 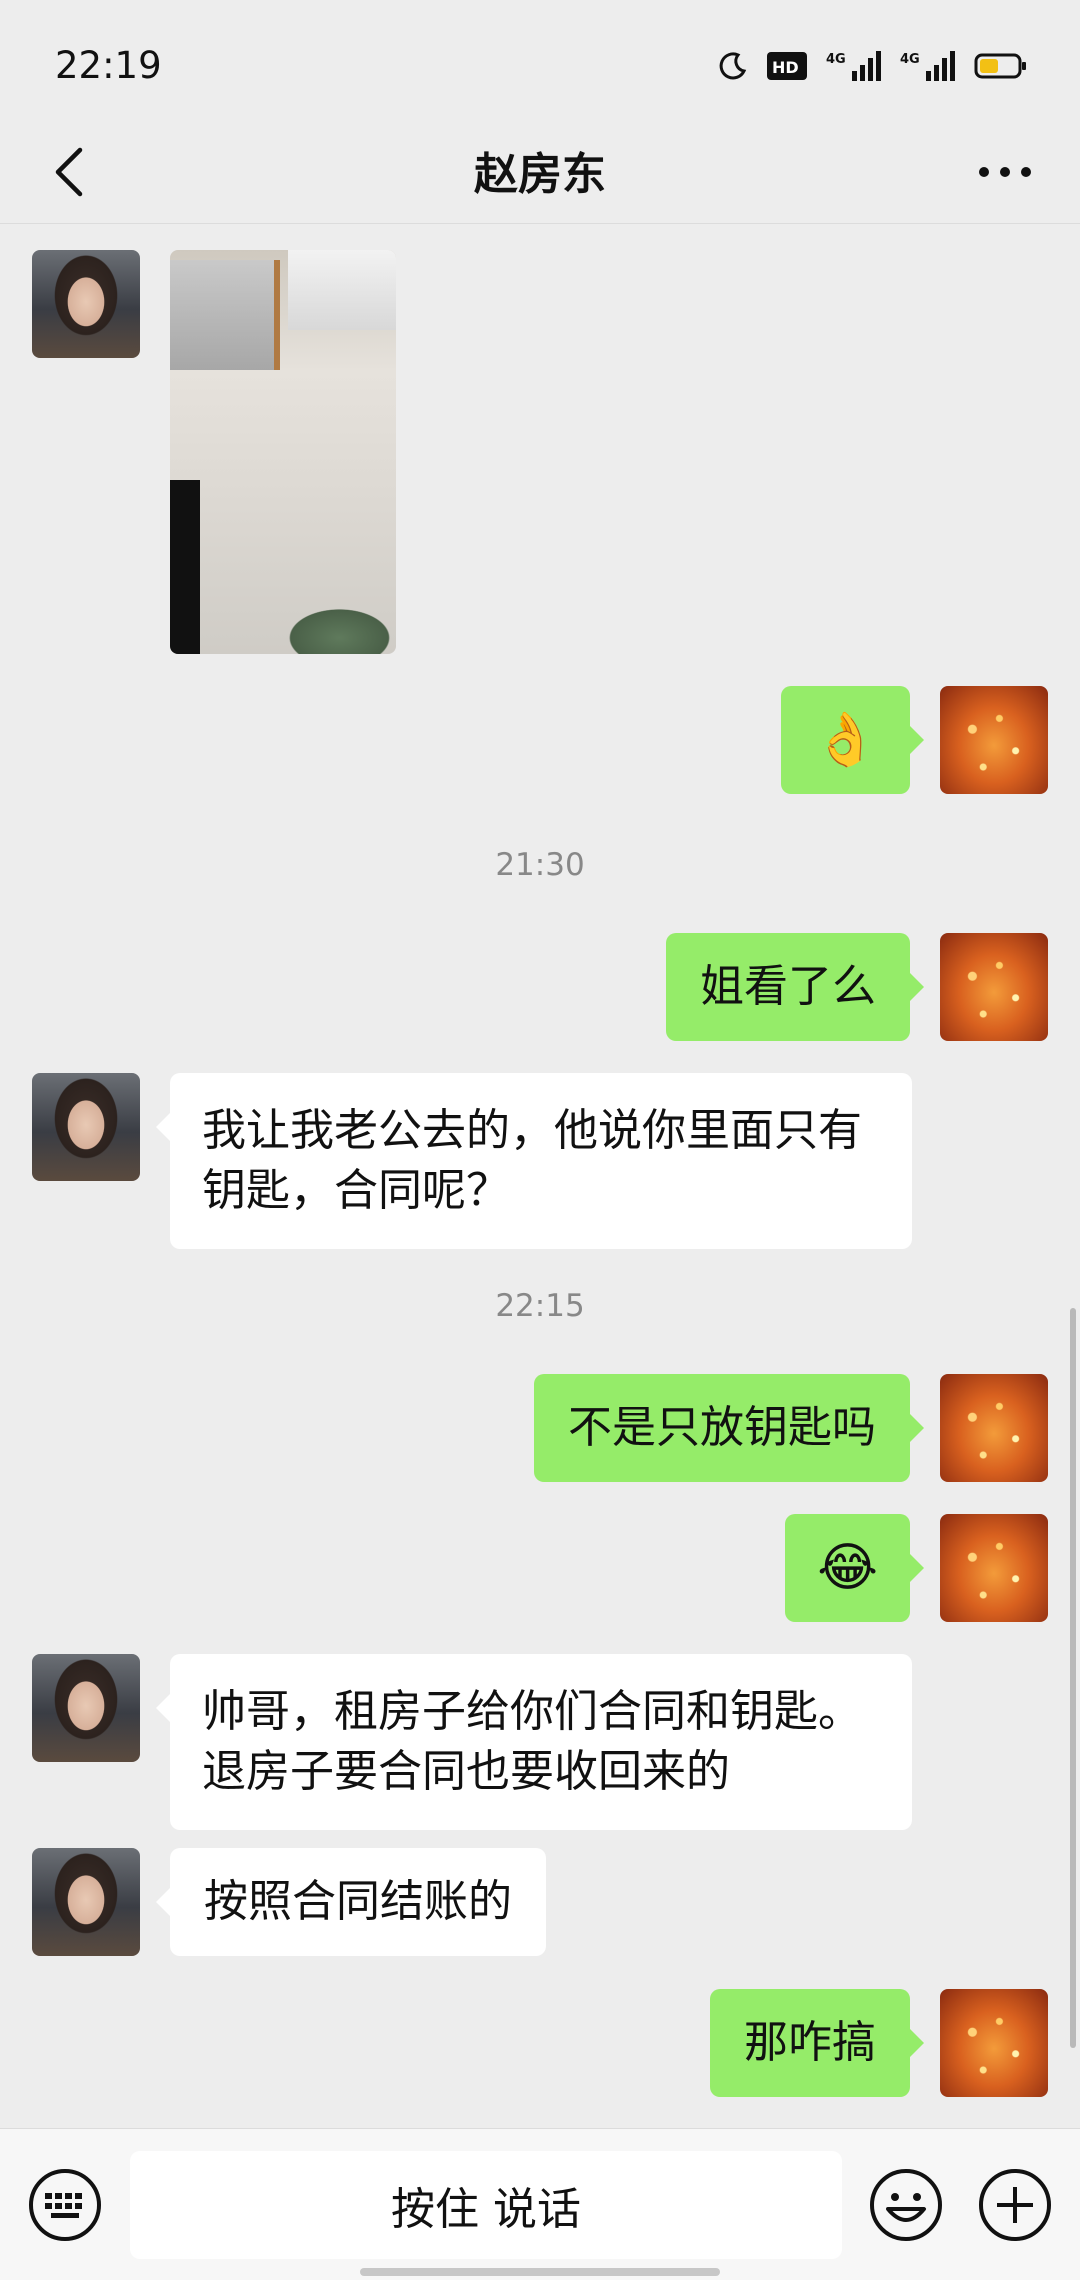 I want to click on more-dots-icon, so click(x=1005, y=172).